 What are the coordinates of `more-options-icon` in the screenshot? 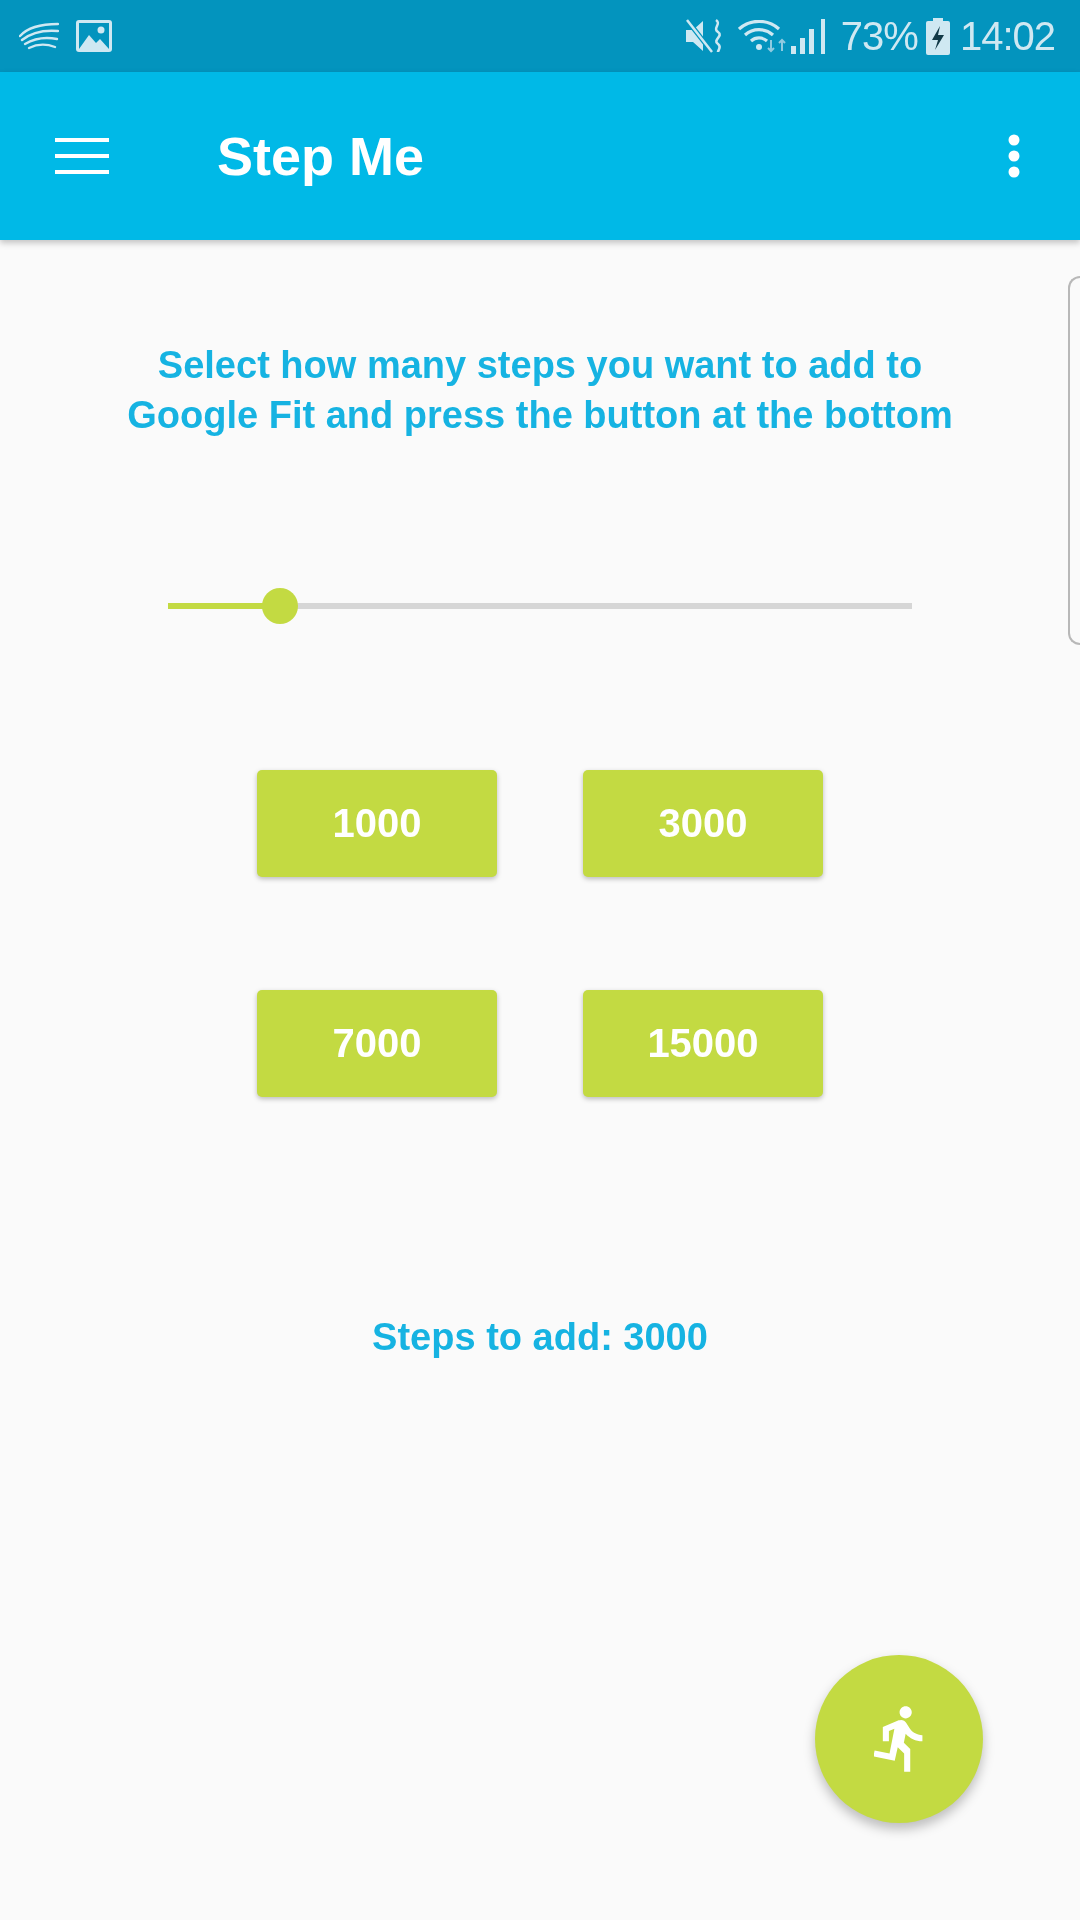 It's located at (1014, 156).